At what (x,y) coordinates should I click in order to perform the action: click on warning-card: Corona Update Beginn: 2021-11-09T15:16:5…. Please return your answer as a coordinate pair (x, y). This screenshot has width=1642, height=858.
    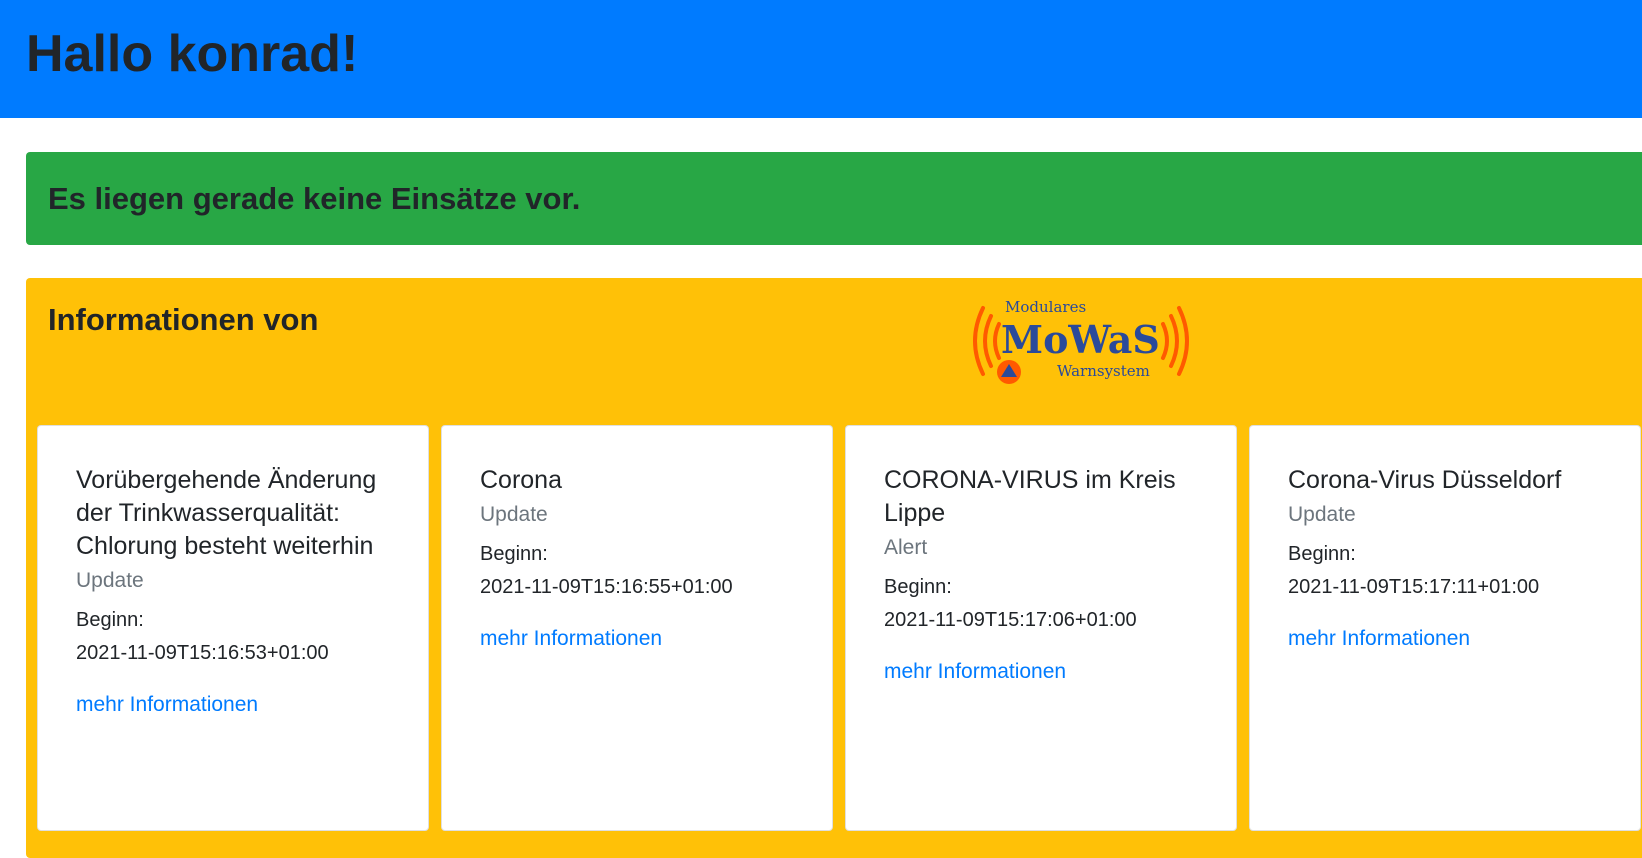
    Looking at the image, I should click on (637, 628).